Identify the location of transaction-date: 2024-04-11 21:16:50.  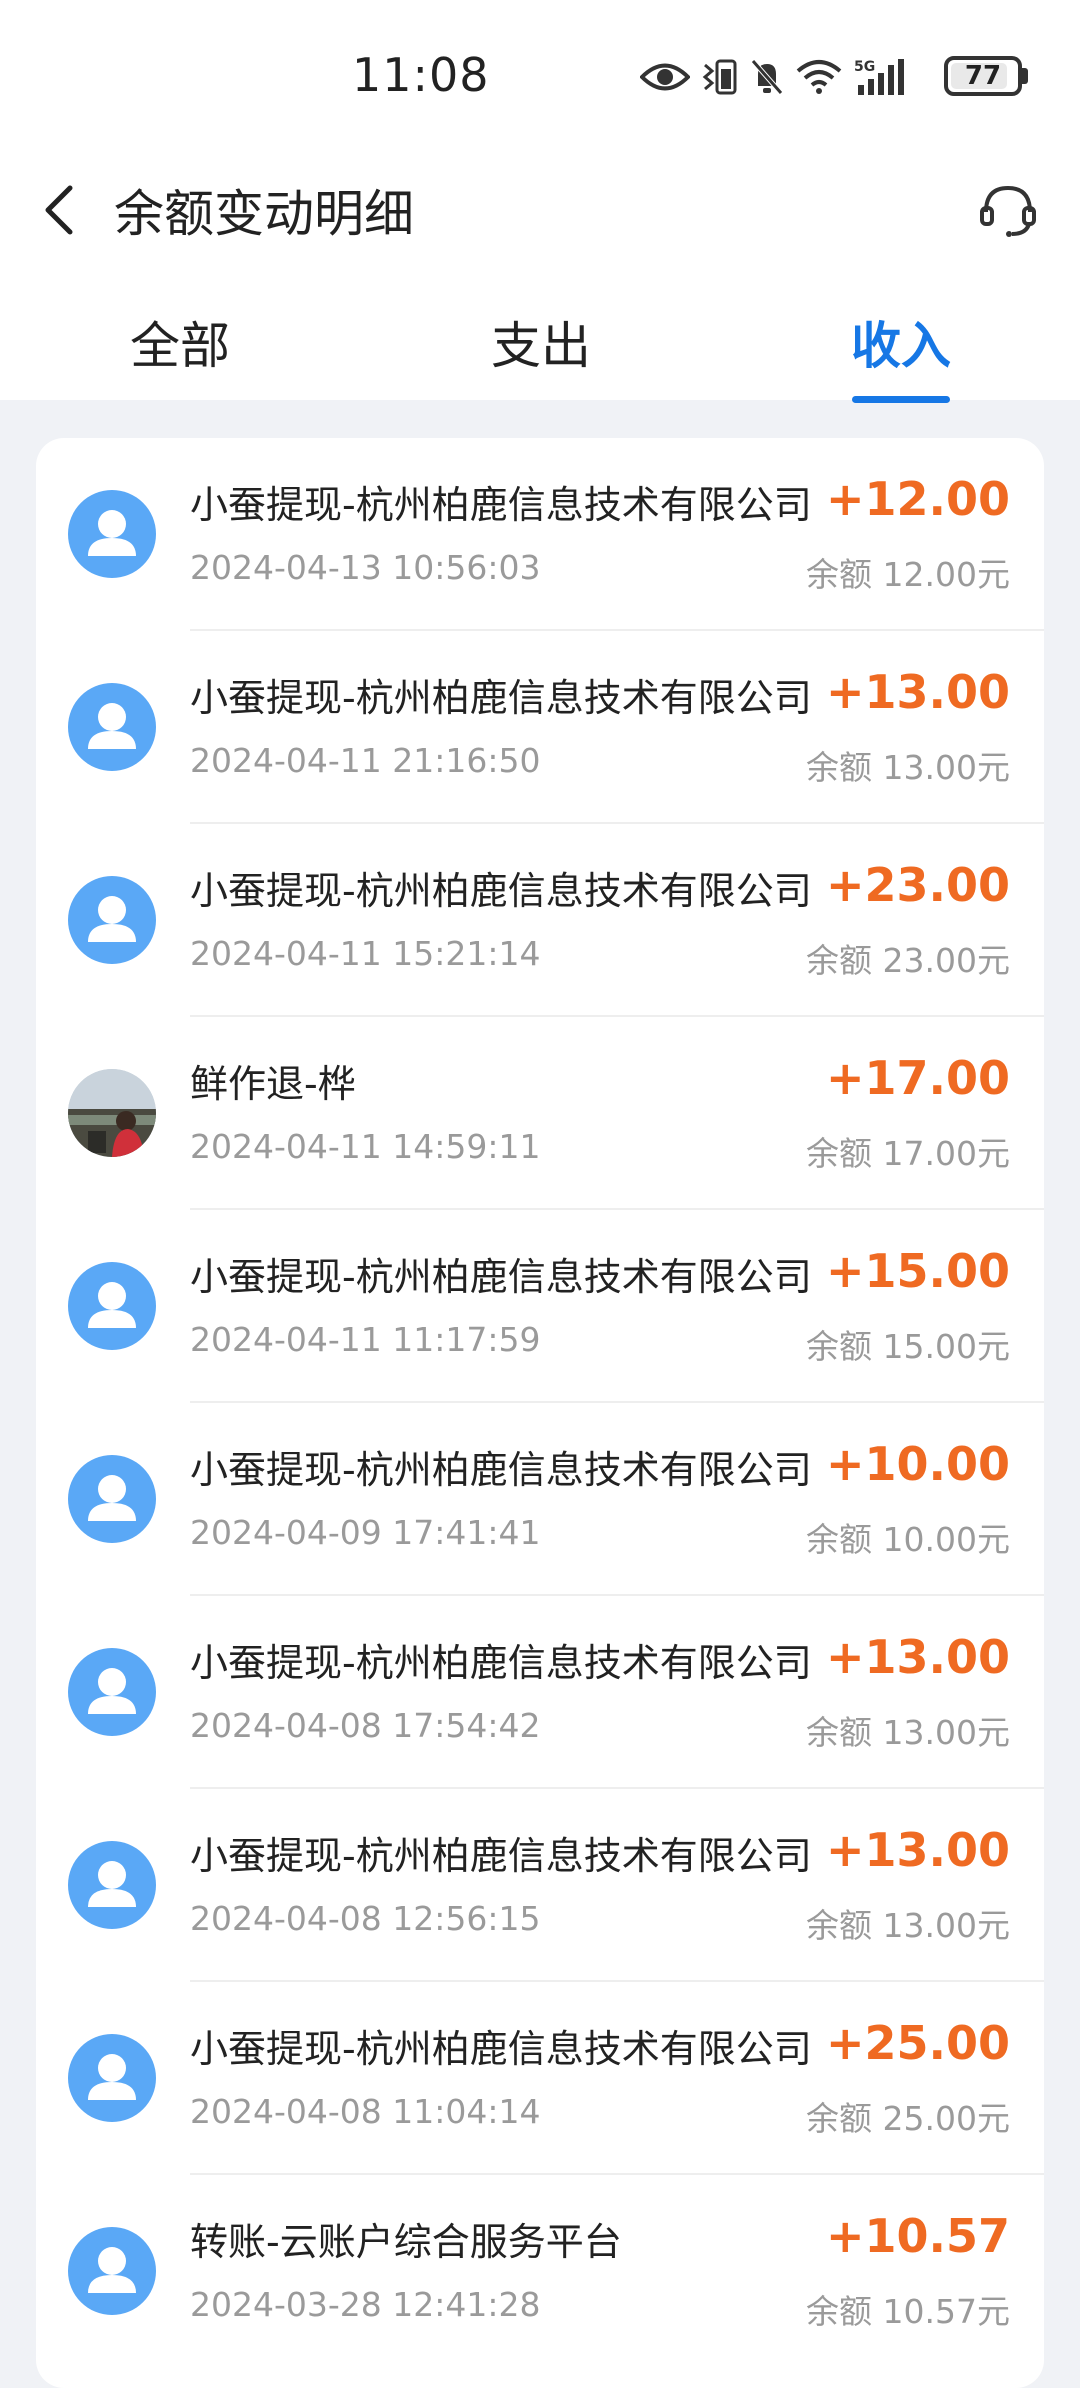
(365, 760).